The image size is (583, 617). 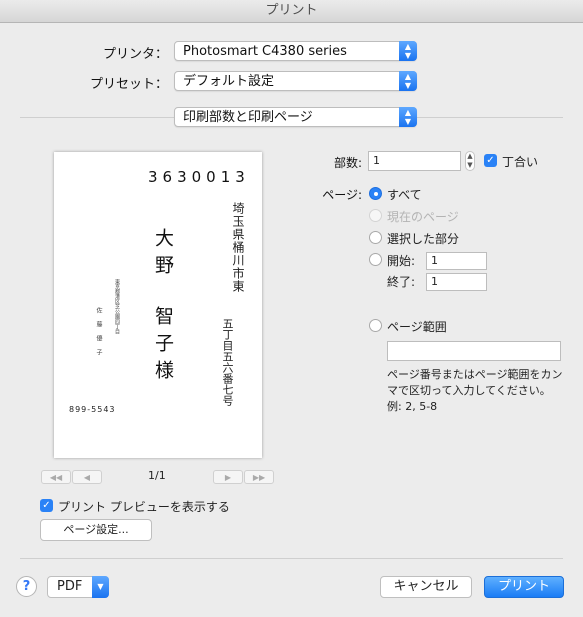 What do you see at coordinates (135, 54) in the screenshot?
I see `printer-label: プリンタ：` at bounding box center [135, 54].